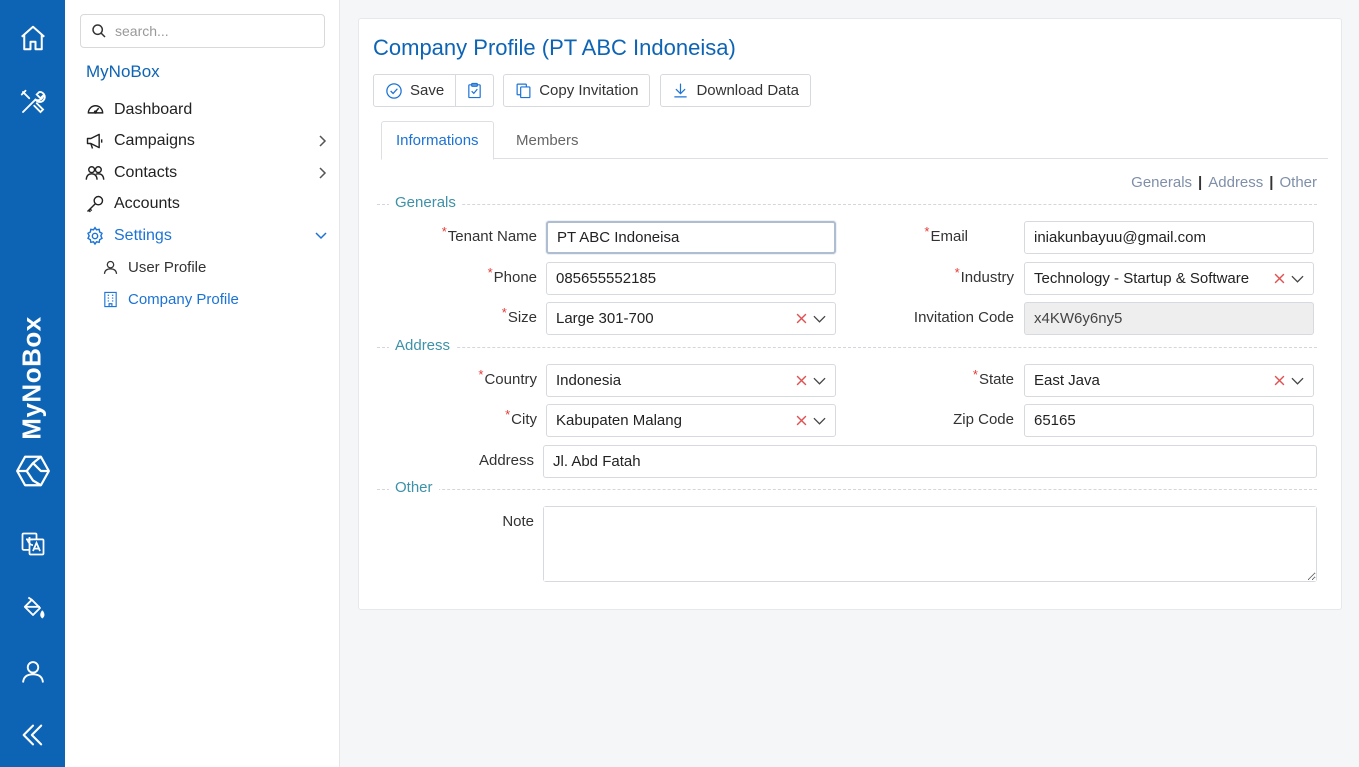  What do you see at coordinates (414, 487) in the screenshot?
I see `section-title: Other` at bounding box center [414, 487].